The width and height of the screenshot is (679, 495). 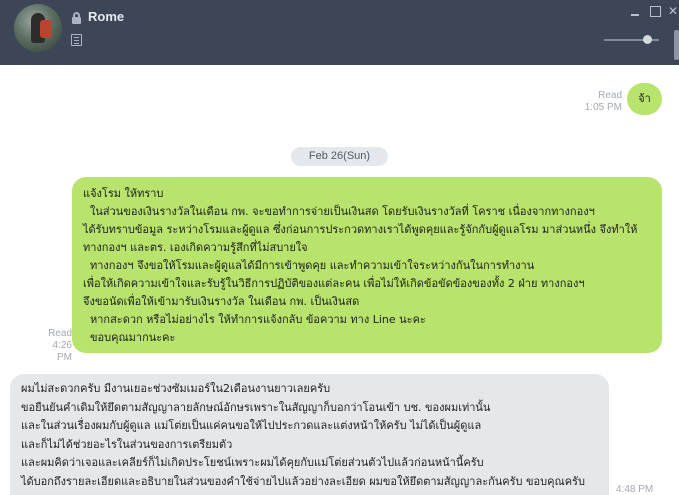 I want to click on message-status: Read 1:05 PM, so click(x=596, y=102).